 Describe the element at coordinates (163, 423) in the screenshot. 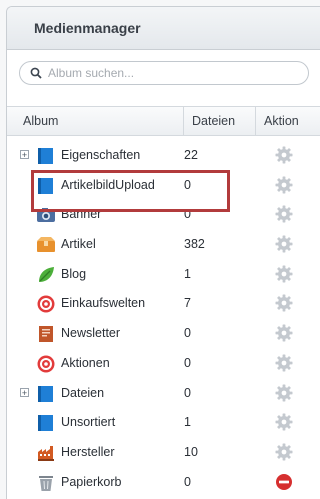

I see `album-row: Unsortiert 1` at that location.